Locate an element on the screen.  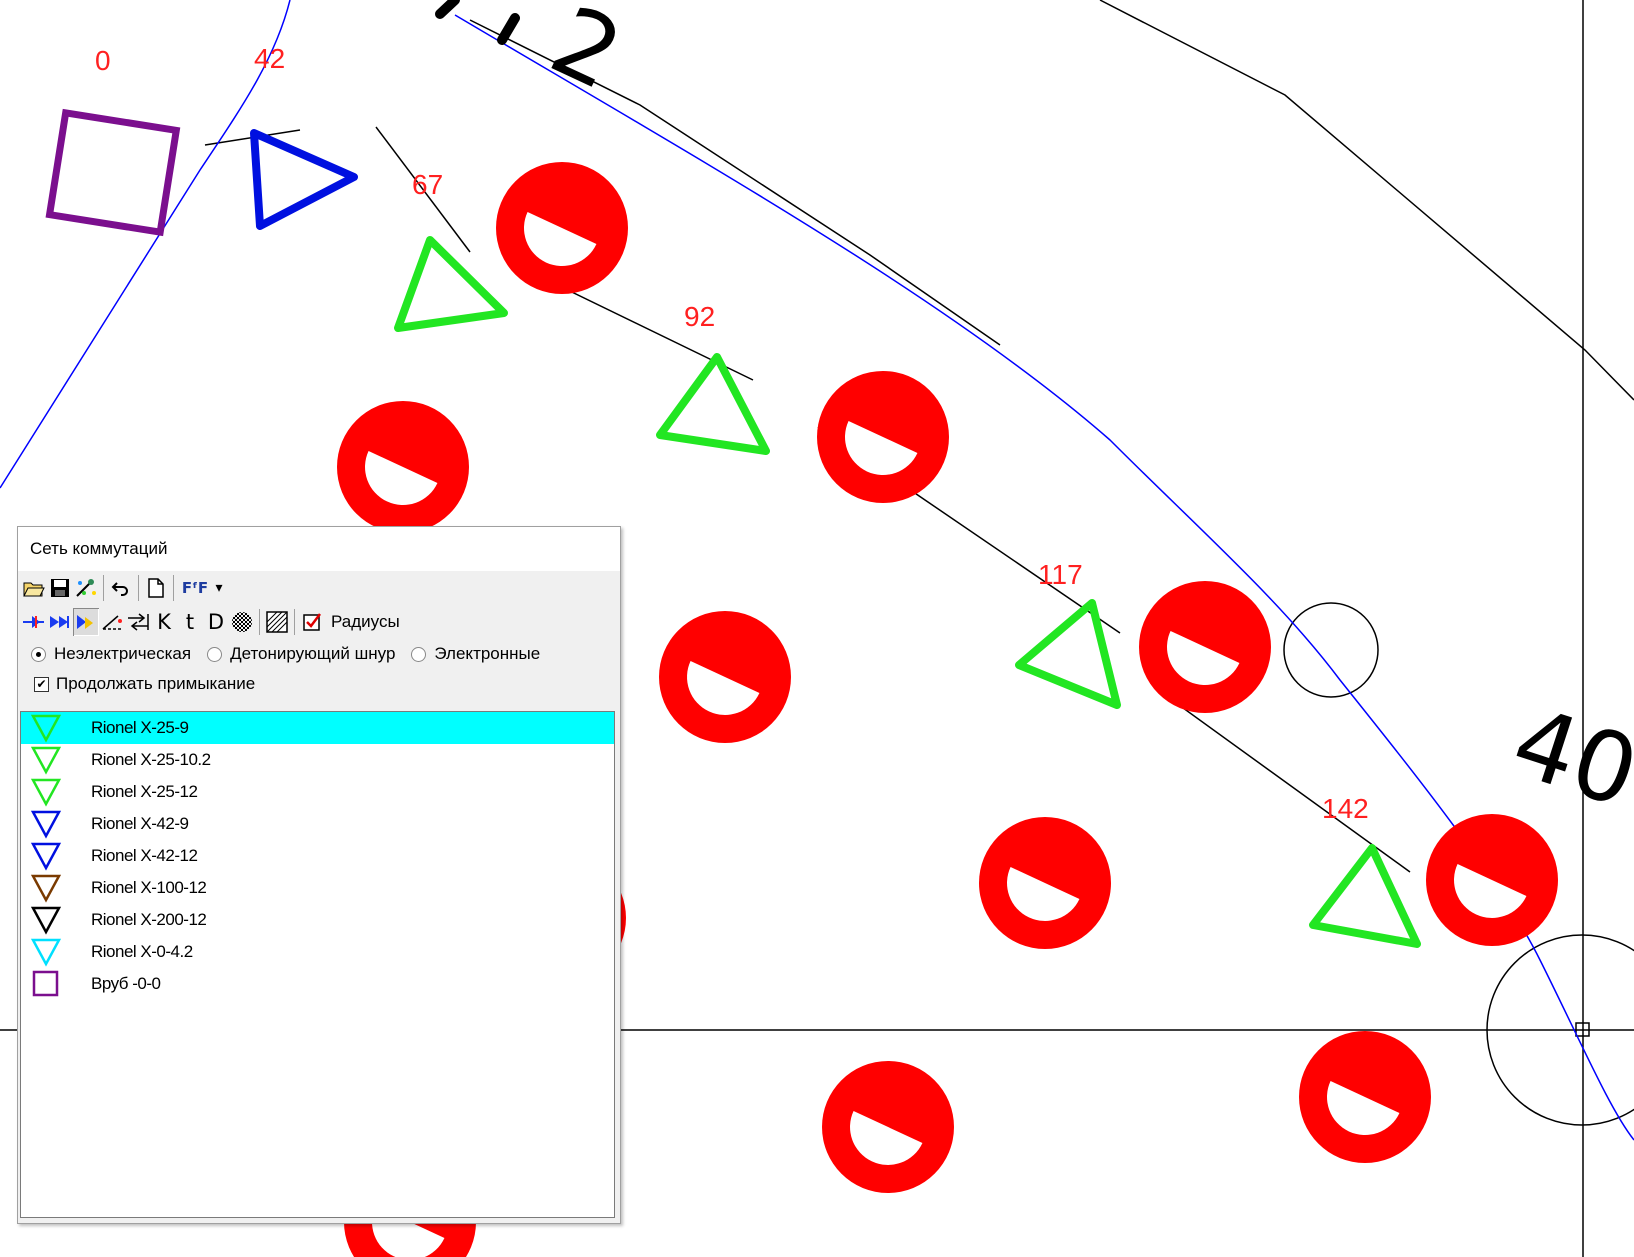
radius-label: Радиусы is located at coordinates (365, 621).